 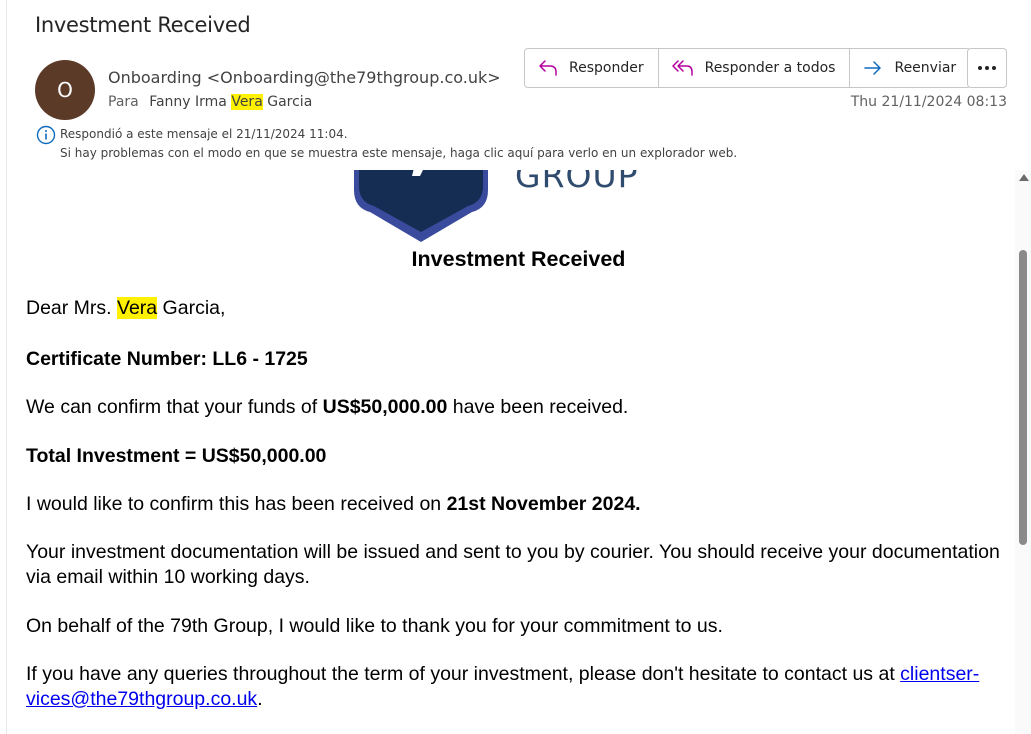 I want to click on scroll-up-arrow-icon, so click(x=1024, y=177).